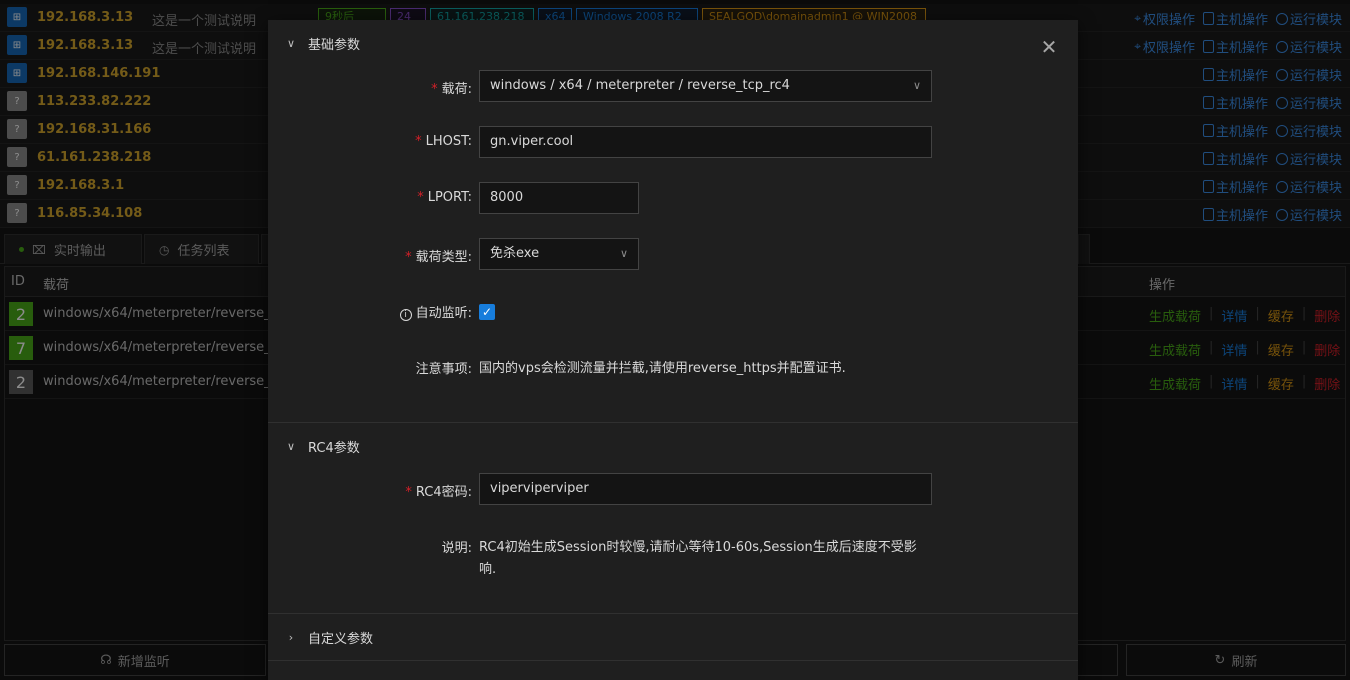  I want to click on note-label: 注意事项:, so click(443, 369).